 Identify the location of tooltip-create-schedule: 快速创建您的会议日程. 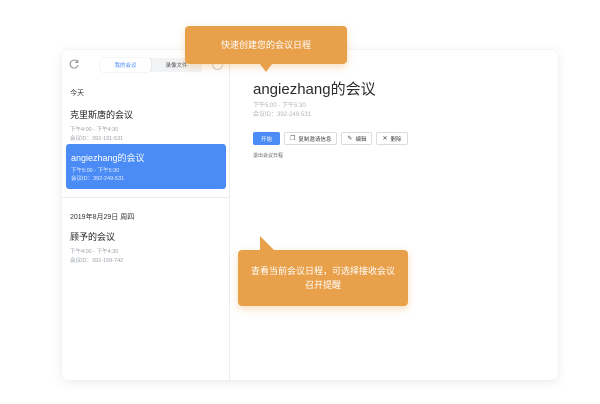
(266, 49).